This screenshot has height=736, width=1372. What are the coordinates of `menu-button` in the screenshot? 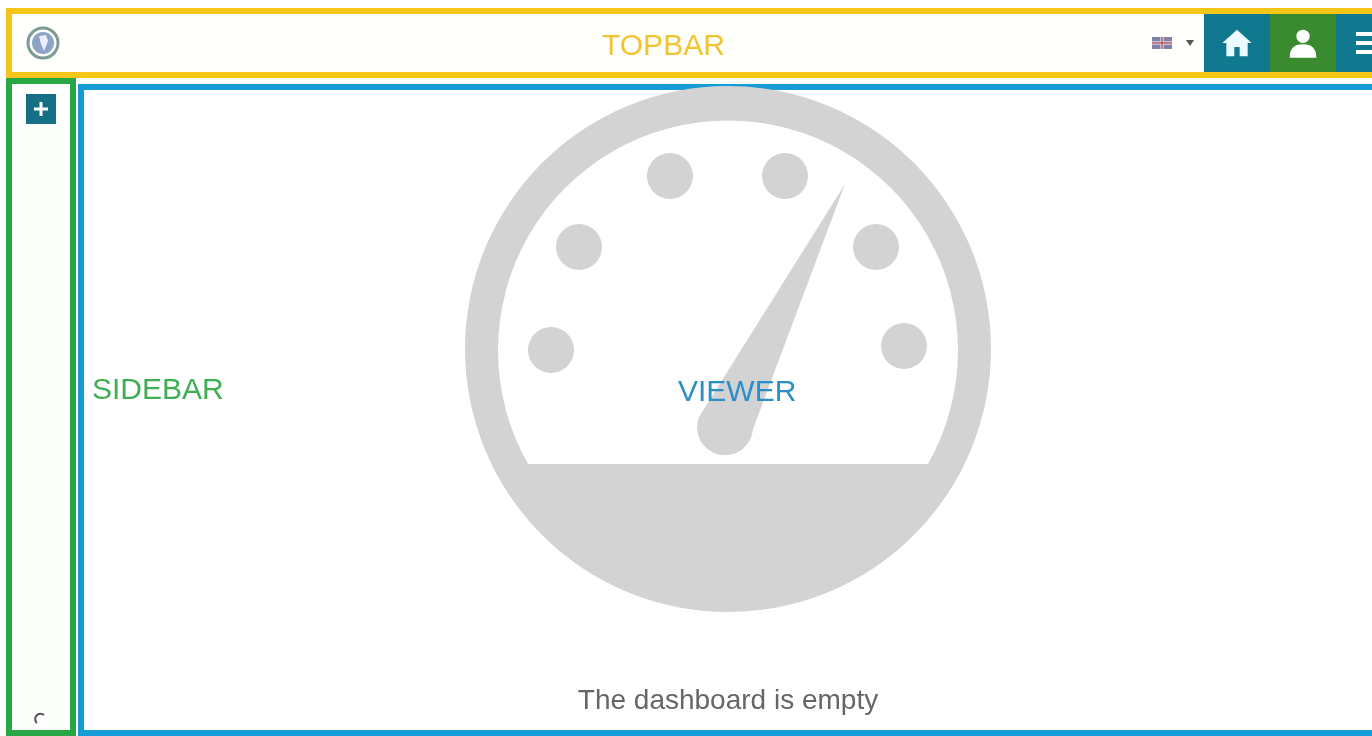 It's located at (1354, 43).